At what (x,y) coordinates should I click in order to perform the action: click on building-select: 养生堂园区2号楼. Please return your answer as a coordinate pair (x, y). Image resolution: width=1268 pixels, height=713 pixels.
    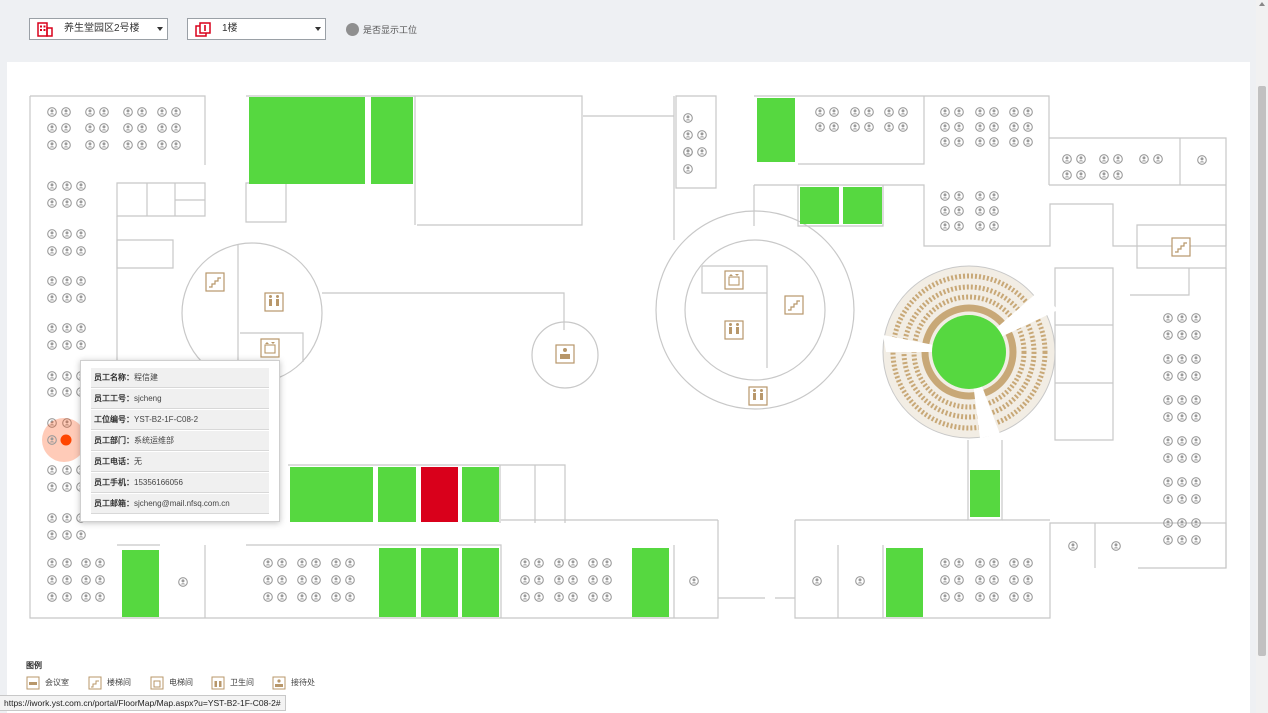
    Looking at the image, I should click on (98, 29).